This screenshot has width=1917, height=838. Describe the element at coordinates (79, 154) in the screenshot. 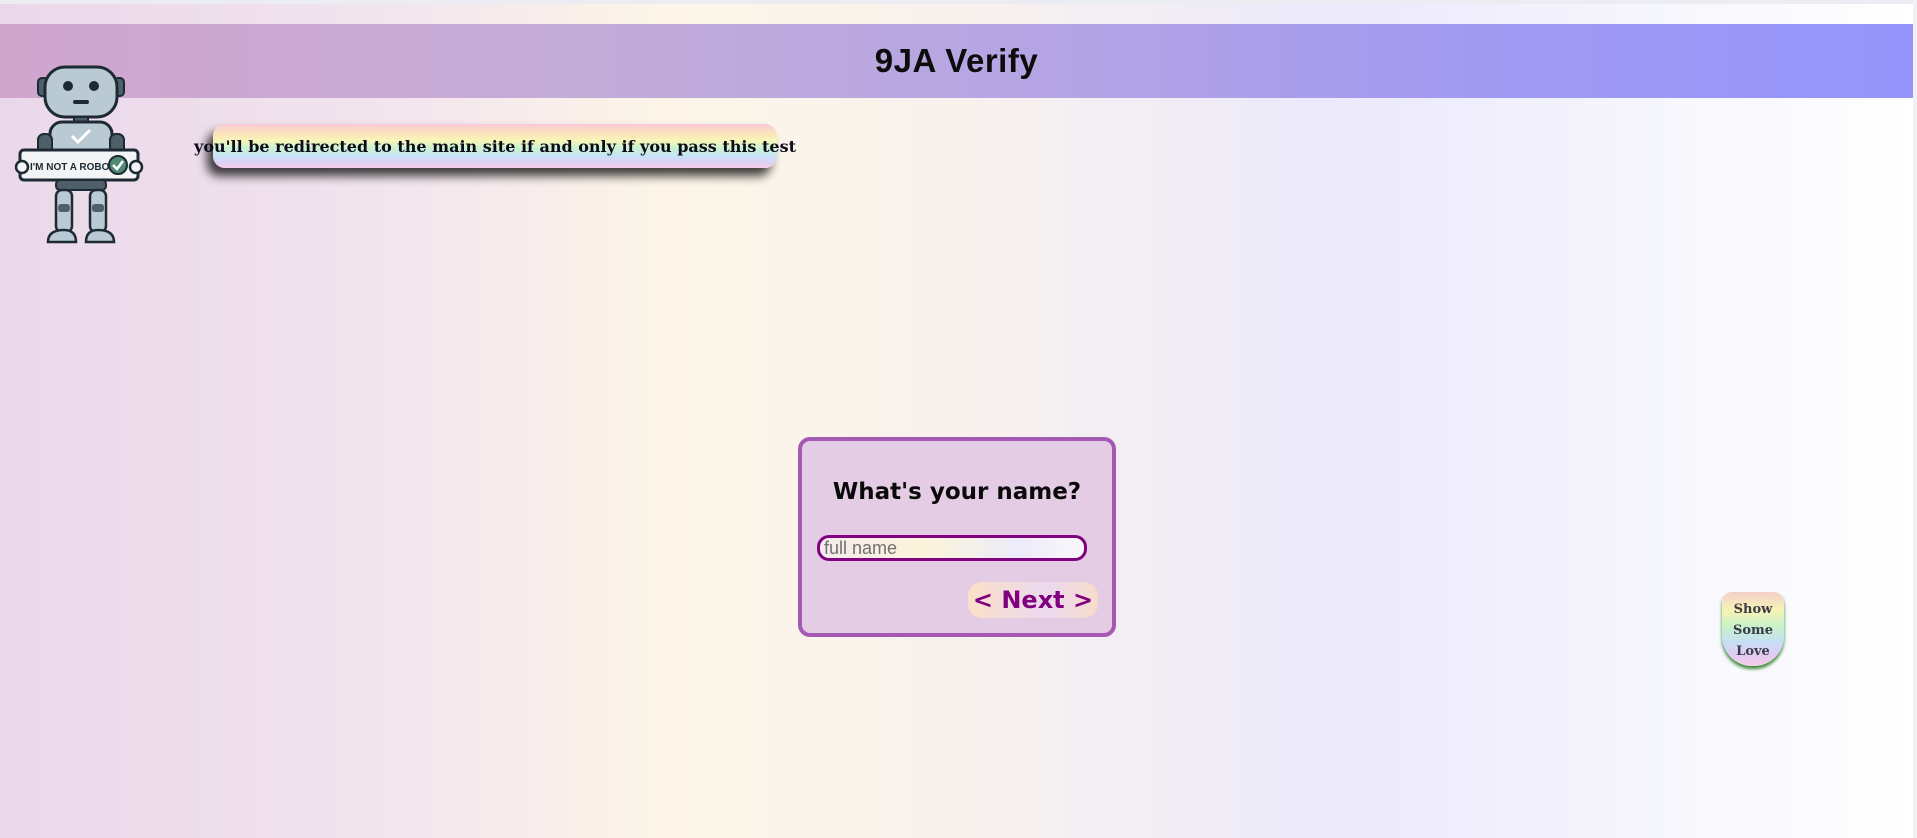

I see `robot-illustration: I'M NOT A ROBOT` at that location.